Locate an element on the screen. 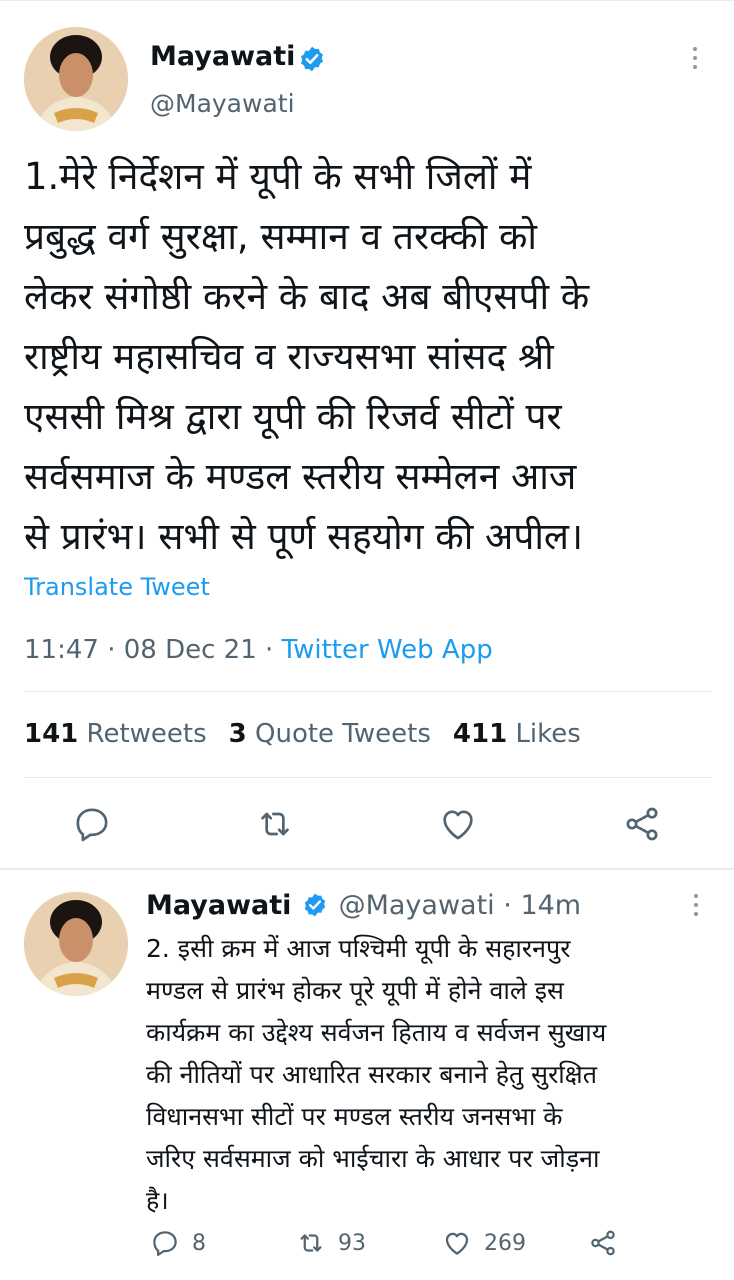  like-count: 269 is located at coordinates (505, 1243).